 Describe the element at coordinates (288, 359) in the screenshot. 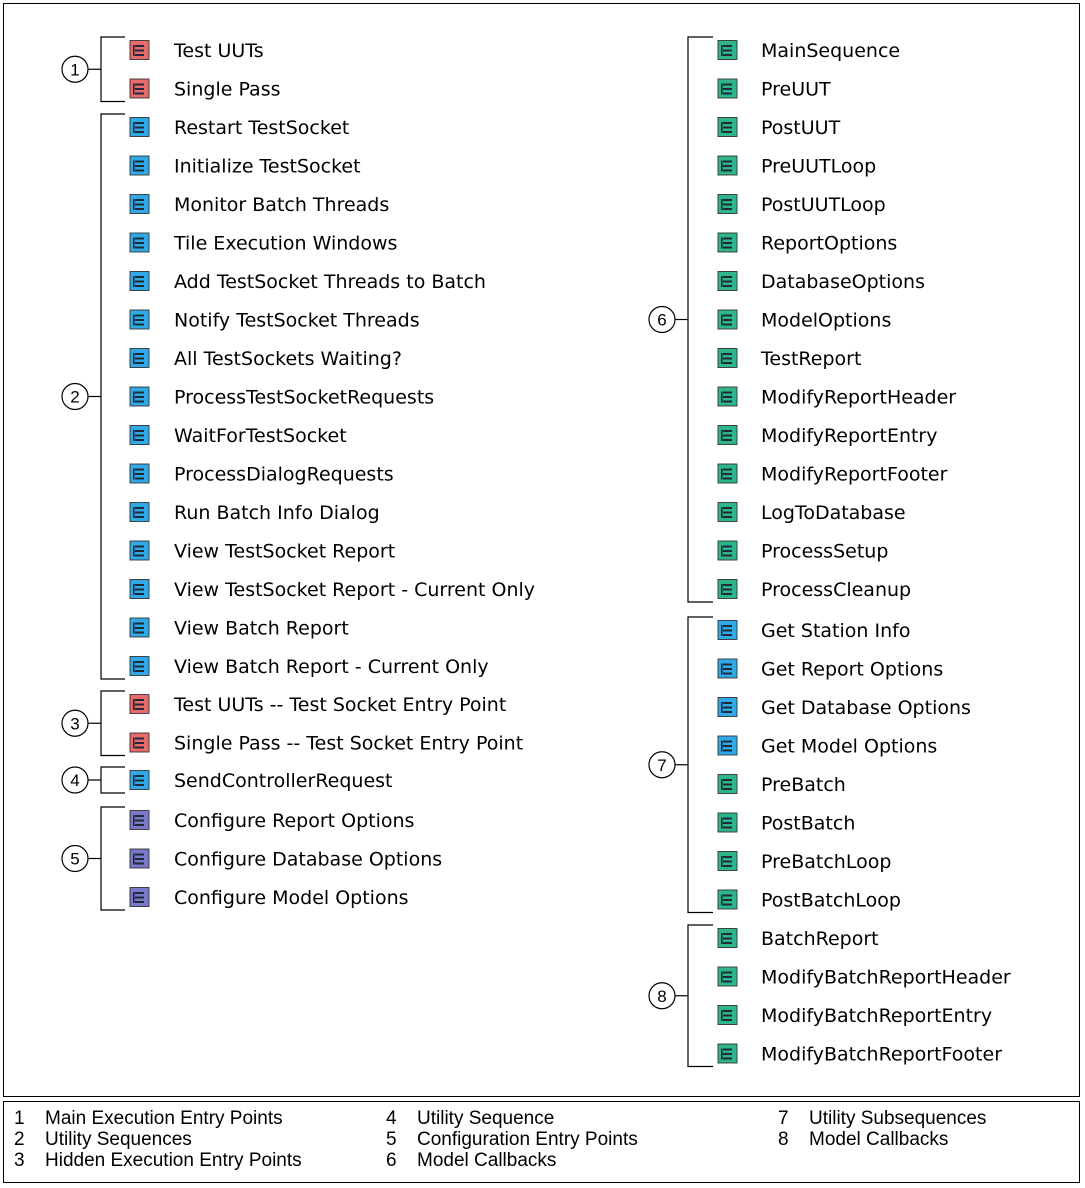

I see `sequence-label: All TestSockets Waiting?` at that location.